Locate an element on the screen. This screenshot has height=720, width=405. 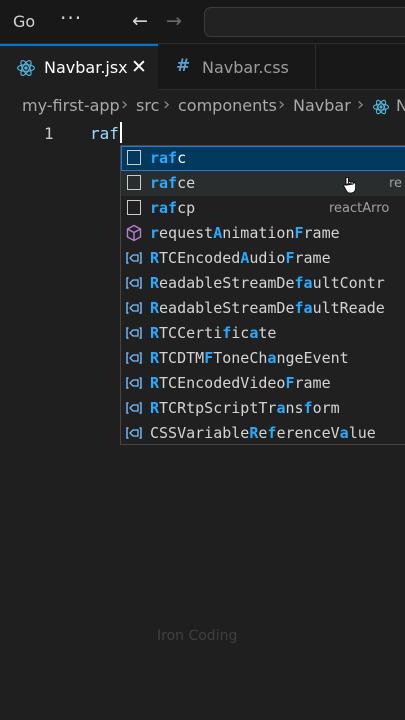
mouse-pointer-icon is located at coordinates (349, 185).